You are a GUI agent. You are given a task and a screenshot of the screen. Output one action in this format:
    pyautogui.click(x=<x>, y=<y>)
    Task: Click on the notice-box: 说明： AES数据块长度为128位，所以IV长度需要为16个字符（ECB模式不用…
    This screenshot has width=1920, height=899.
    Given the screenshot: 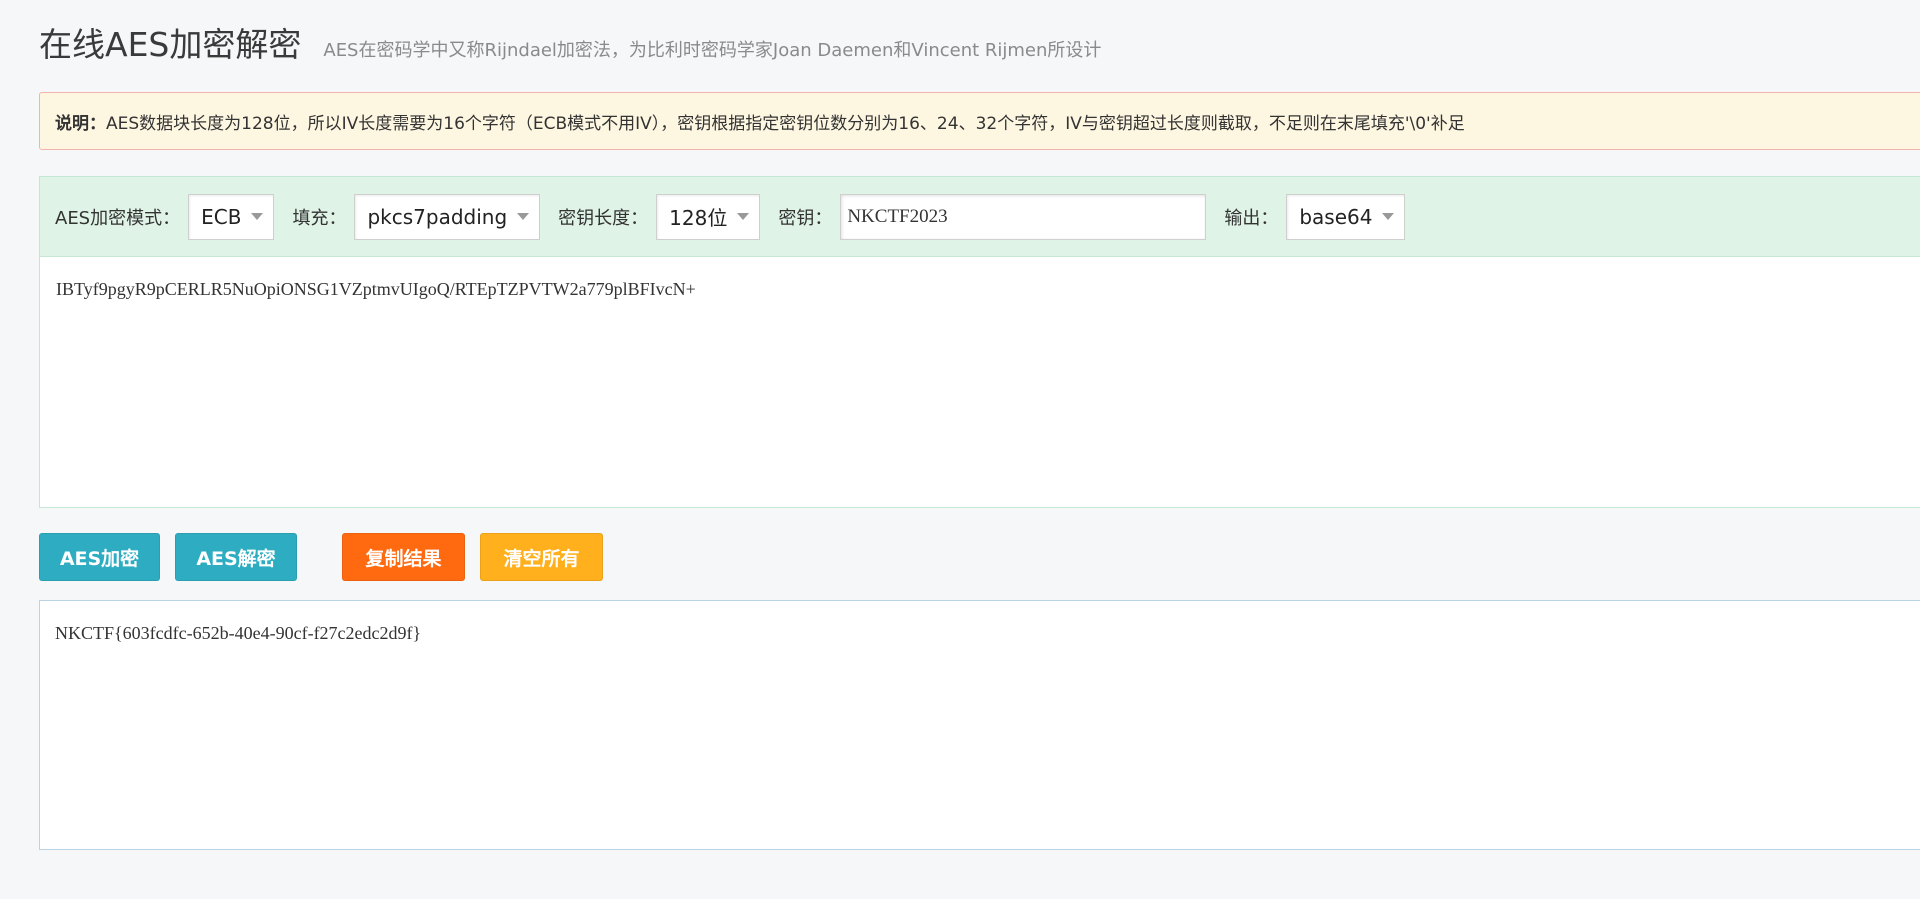 What is the action you would take?
    pyautogui.click(x=979, y=121)
    